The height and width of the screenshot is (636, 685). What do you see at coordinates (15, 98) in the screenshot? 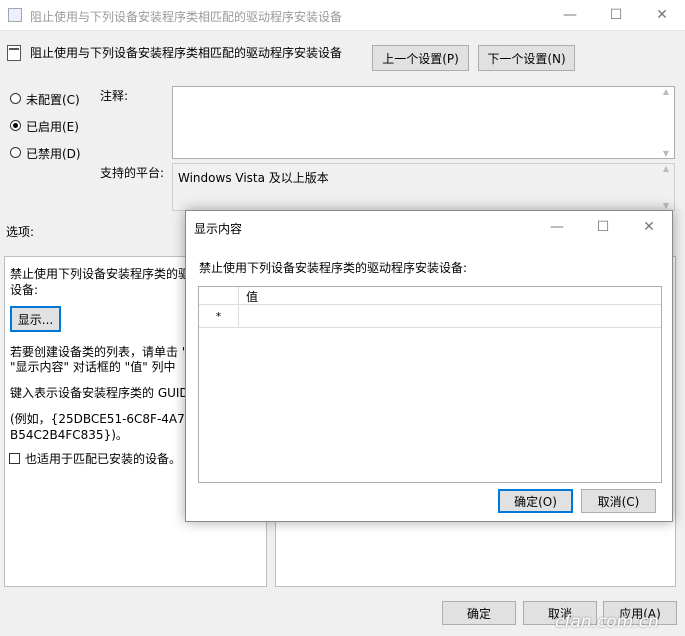
I see `radio-not-configured-circle` at bounding box center [15, 98].